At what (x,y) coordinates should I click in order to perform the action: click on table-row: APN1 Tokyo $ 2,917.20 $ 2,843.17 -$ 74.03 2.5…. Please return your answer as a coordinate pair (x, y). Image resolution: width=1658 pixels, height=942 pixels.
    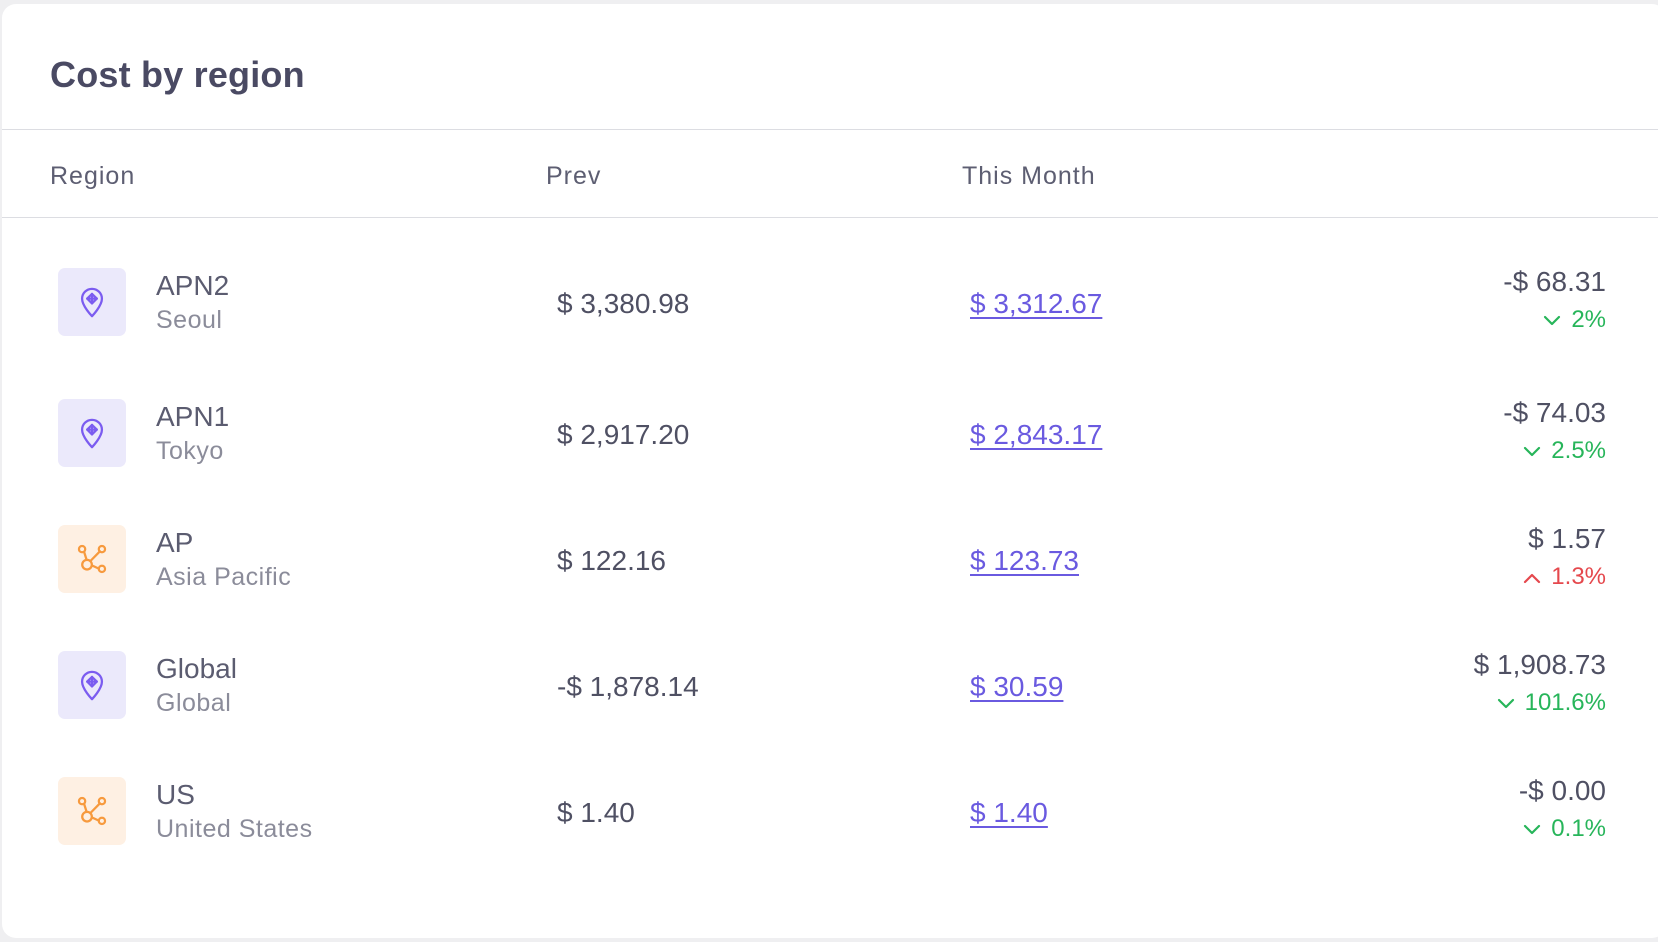
    Looking at the image, I should click on (830, 435).